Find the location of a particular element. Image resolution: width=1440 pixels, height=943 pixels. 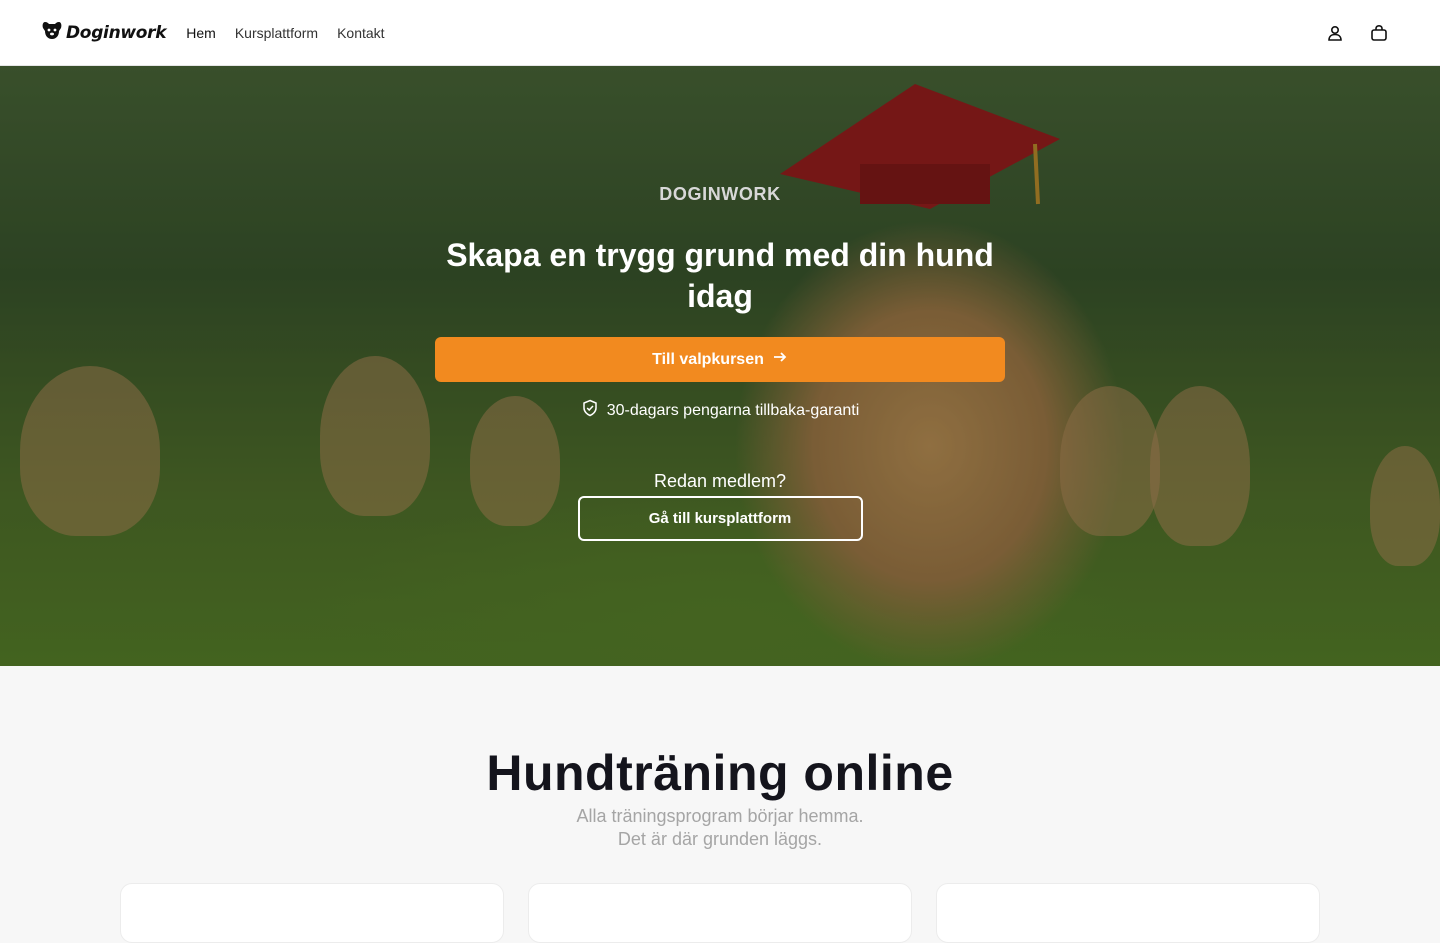

guarantee-text: 30-dagars pengarna tillbaka-garanti is located at coordinates (733, 410).